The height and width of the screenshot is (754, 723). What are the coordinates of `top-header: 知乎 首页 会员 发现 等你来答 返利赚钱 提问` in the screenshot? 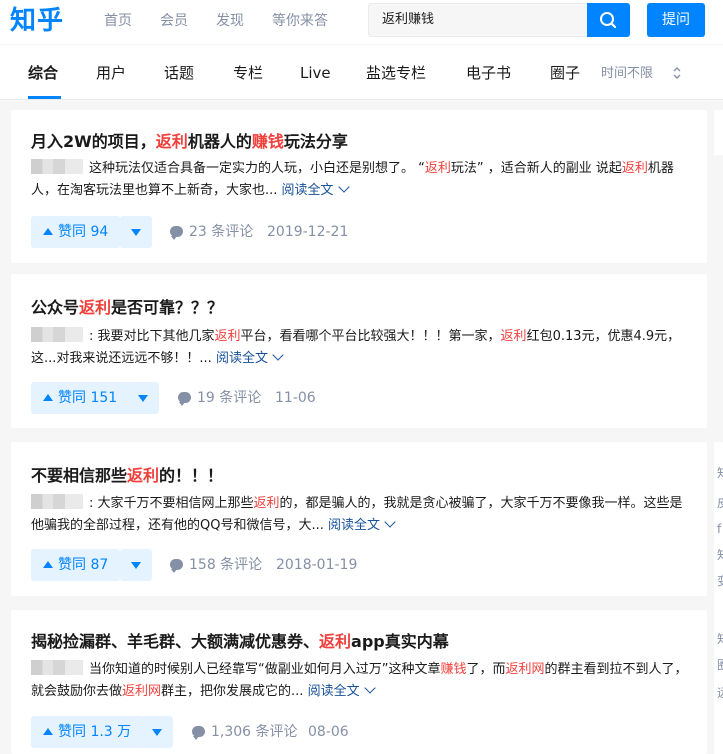 It's located at (361, 22).